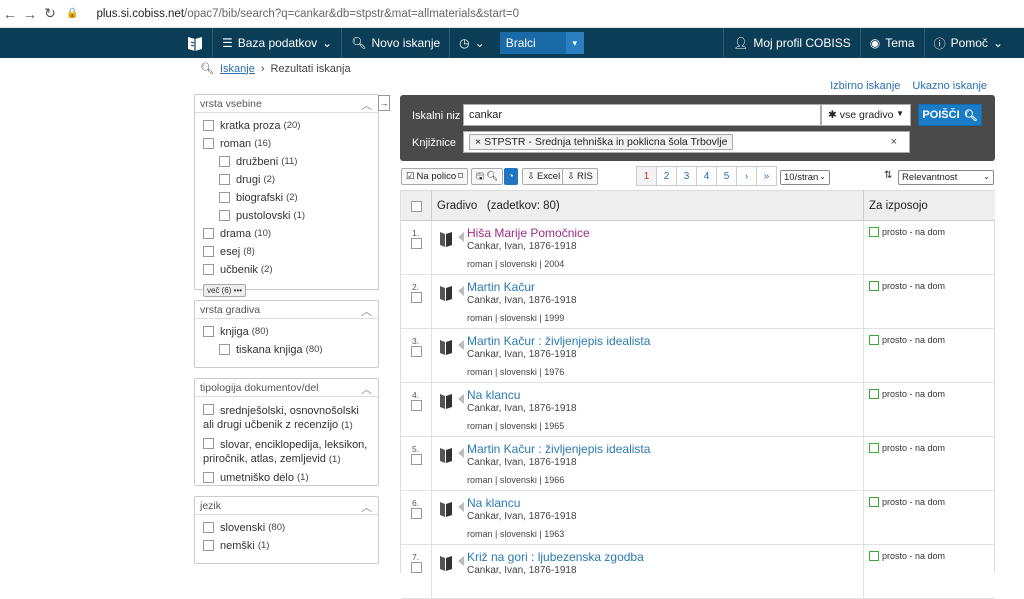 This screenshot has height=599, width=1024. I want to click on facet-option: drama (10), so click(286, 234).